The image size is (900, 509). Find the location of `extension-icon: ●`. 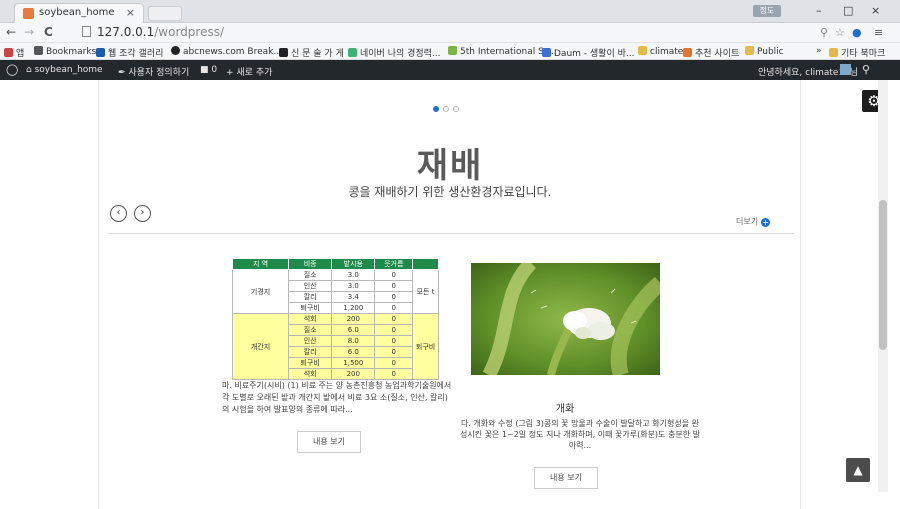

extension-icon: ● is located at coordinates (857, 32).